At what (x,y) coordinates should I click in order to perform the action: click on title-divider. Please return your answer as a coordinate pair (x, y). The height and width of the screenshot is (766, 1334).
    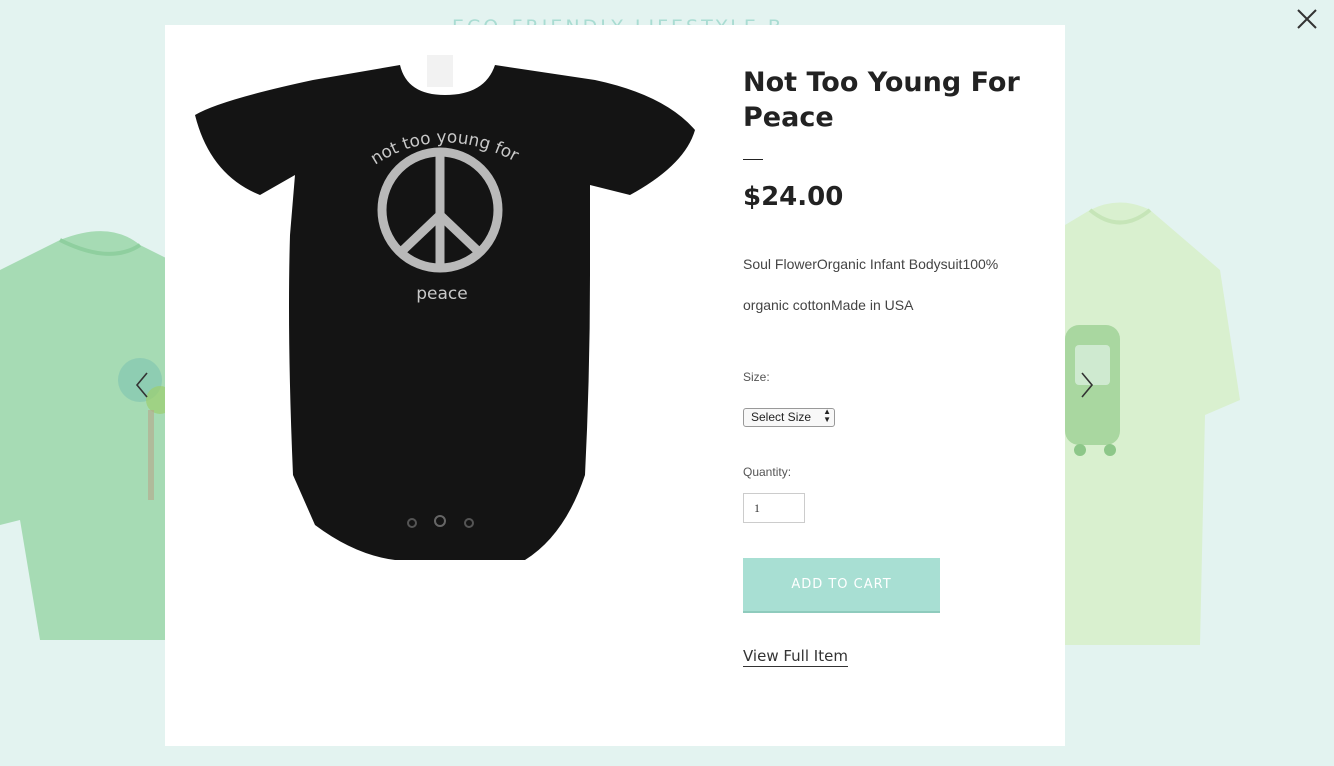
    Looking at the image, I should click on (753, 159).